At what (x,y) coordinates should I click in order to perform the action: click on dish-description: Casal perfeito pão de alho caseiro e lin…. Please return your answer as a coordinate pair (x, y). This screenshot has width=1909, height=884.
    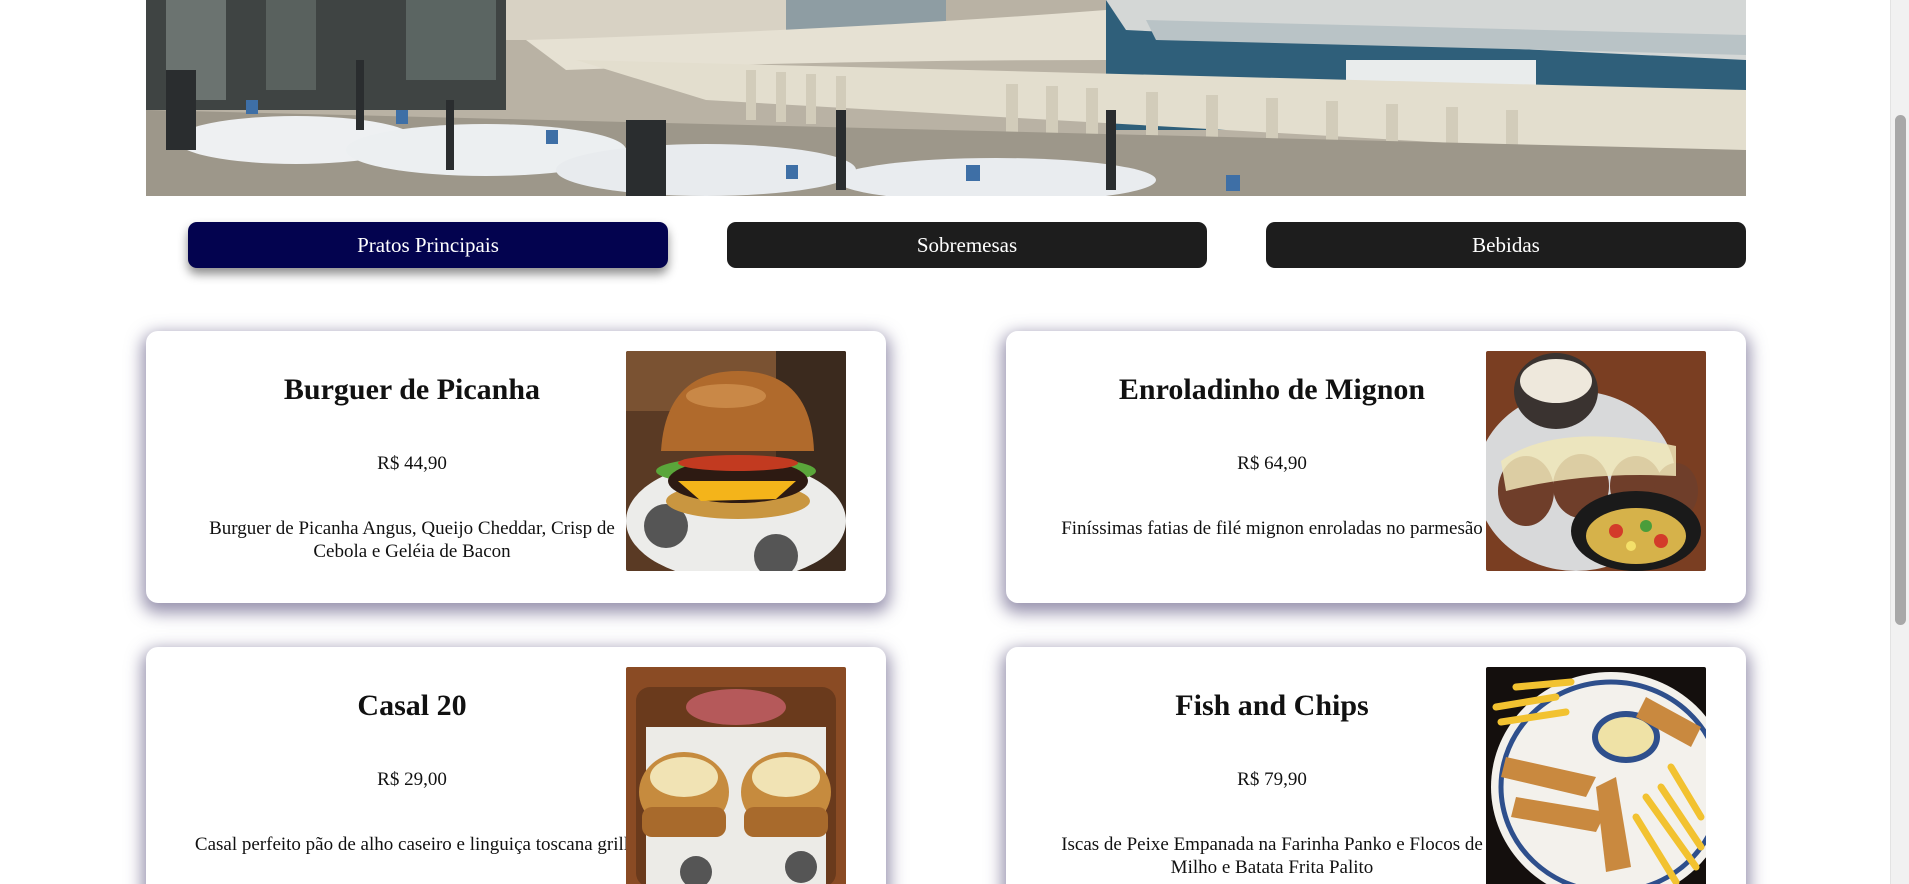
    Looking at the image, I should click on (412, 844).